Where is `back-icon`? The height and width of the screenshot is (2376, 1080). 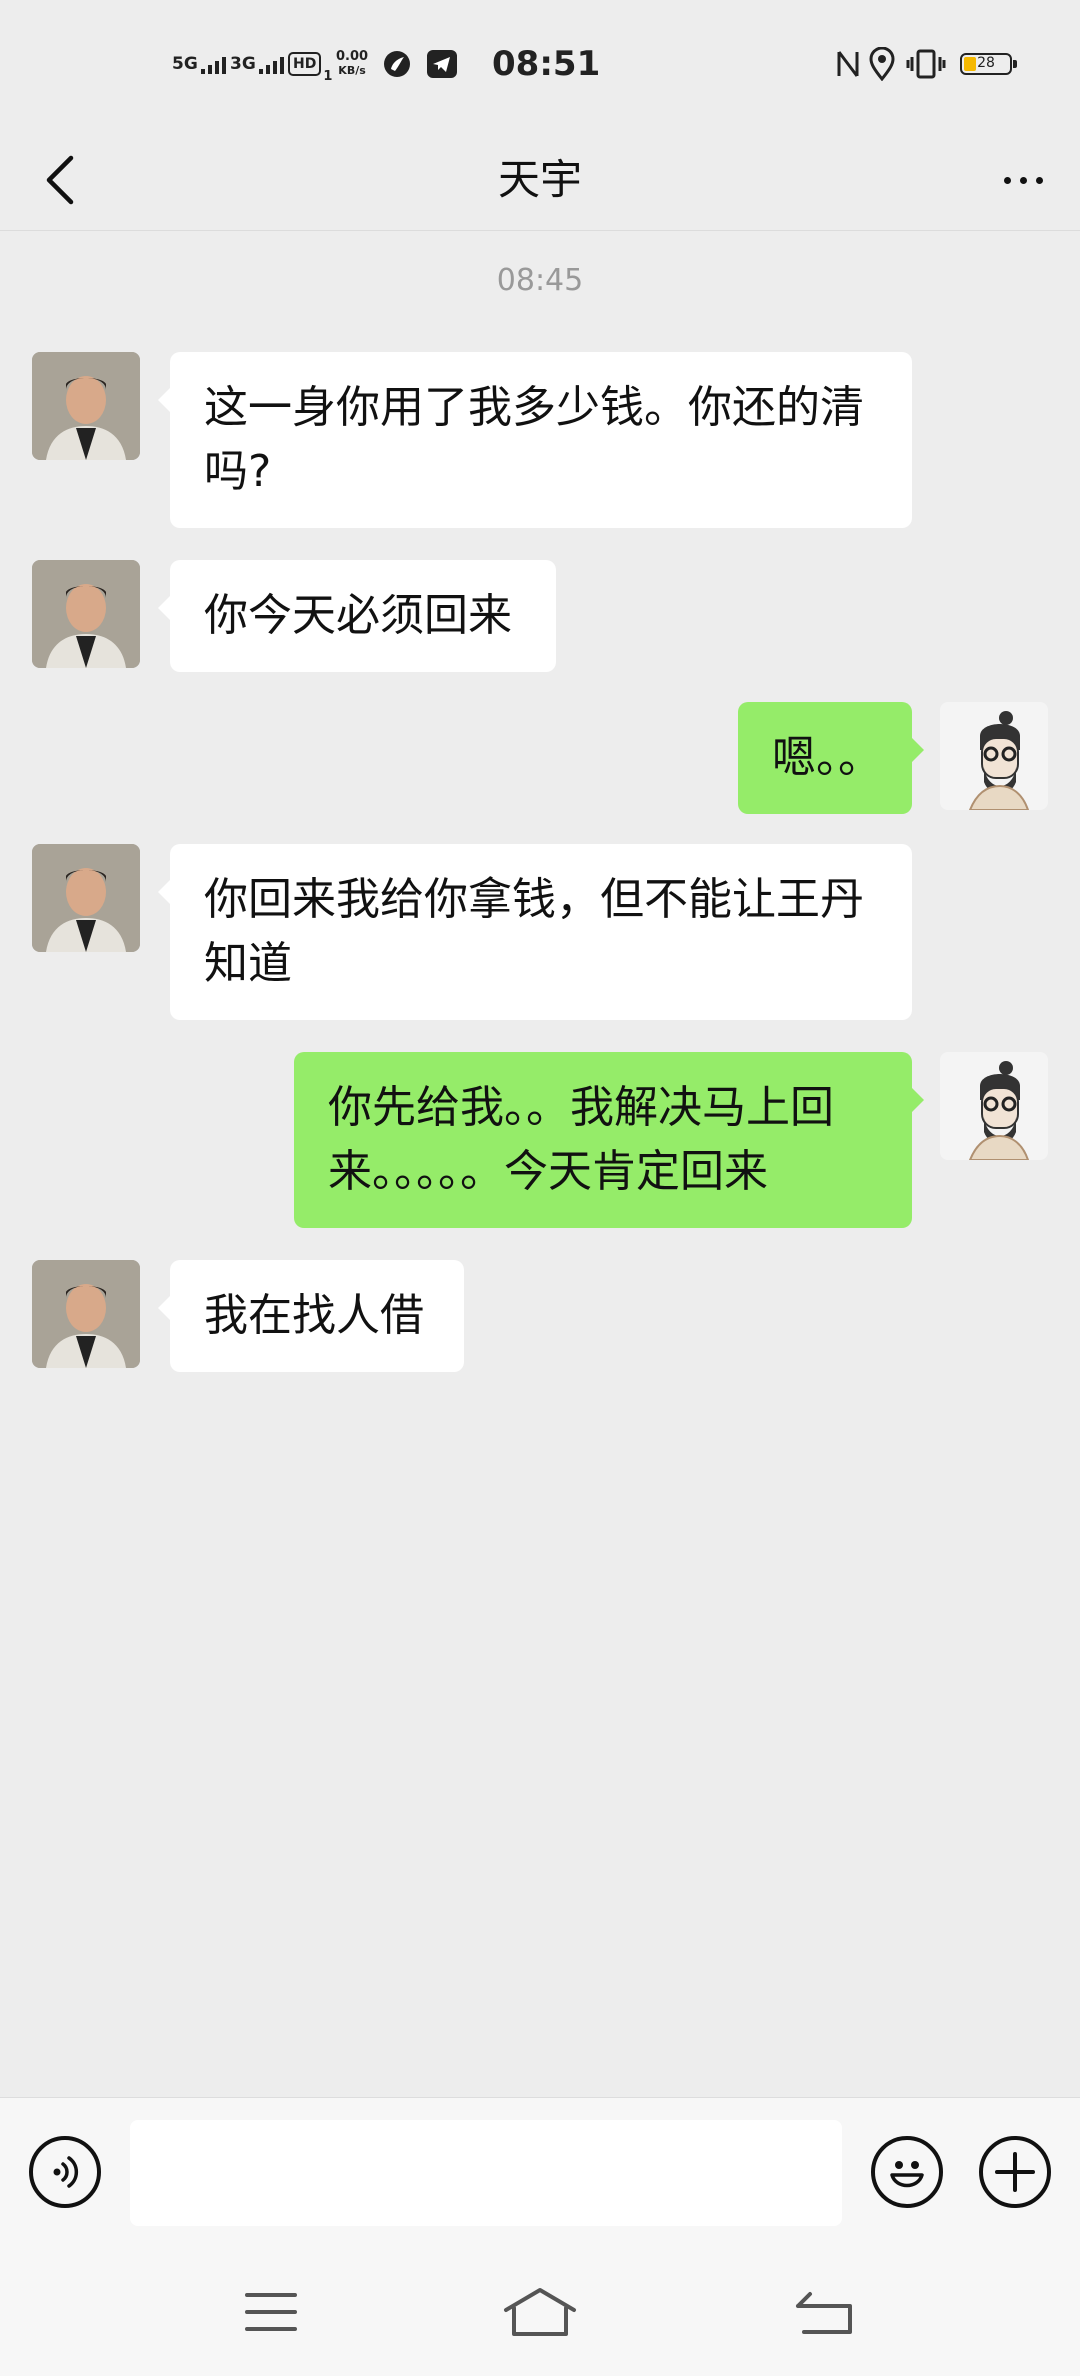 back-icon is located at coordinates (824, 2313).